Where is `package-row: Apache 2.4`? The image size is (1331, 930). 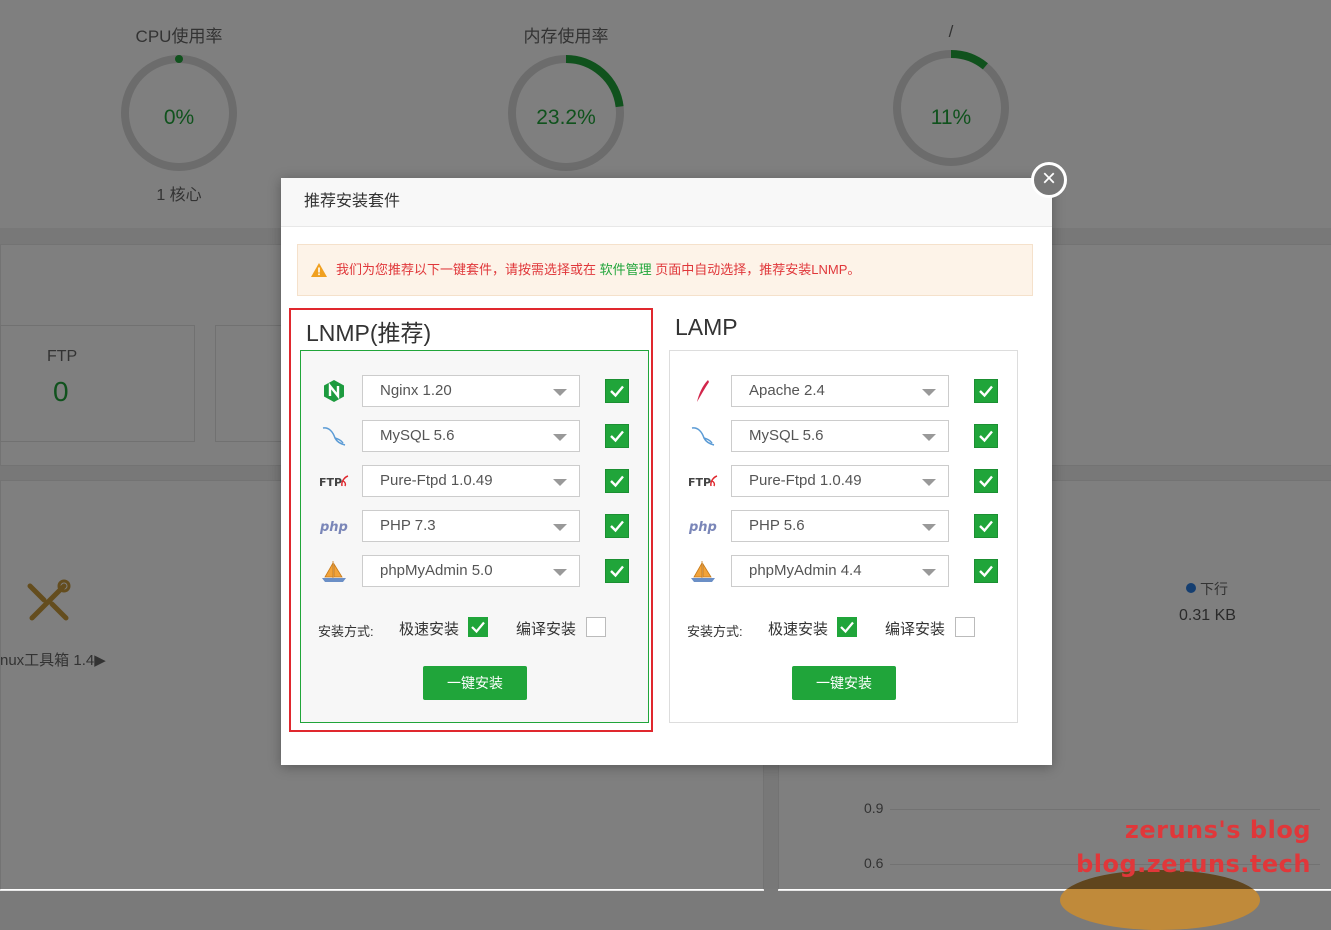 package-row: Apache 2.4 is located at coordinates (843, 391).